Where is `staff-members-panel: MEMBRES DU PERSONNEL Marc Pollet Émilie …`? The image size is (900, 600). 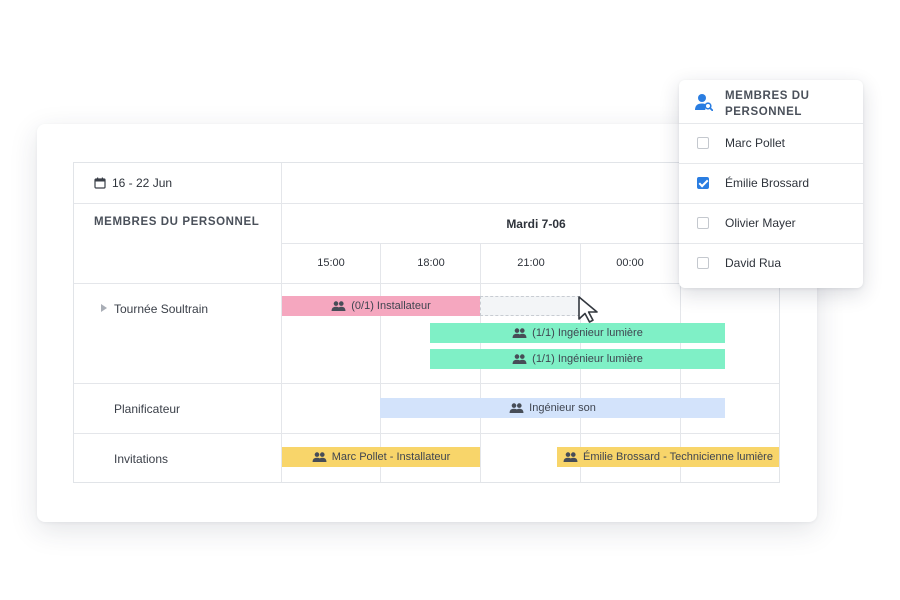
staff-members-panel: MEMBRES DU PERSONNEL Marc Pollet Émilie … is located at coordinates (771, 184).